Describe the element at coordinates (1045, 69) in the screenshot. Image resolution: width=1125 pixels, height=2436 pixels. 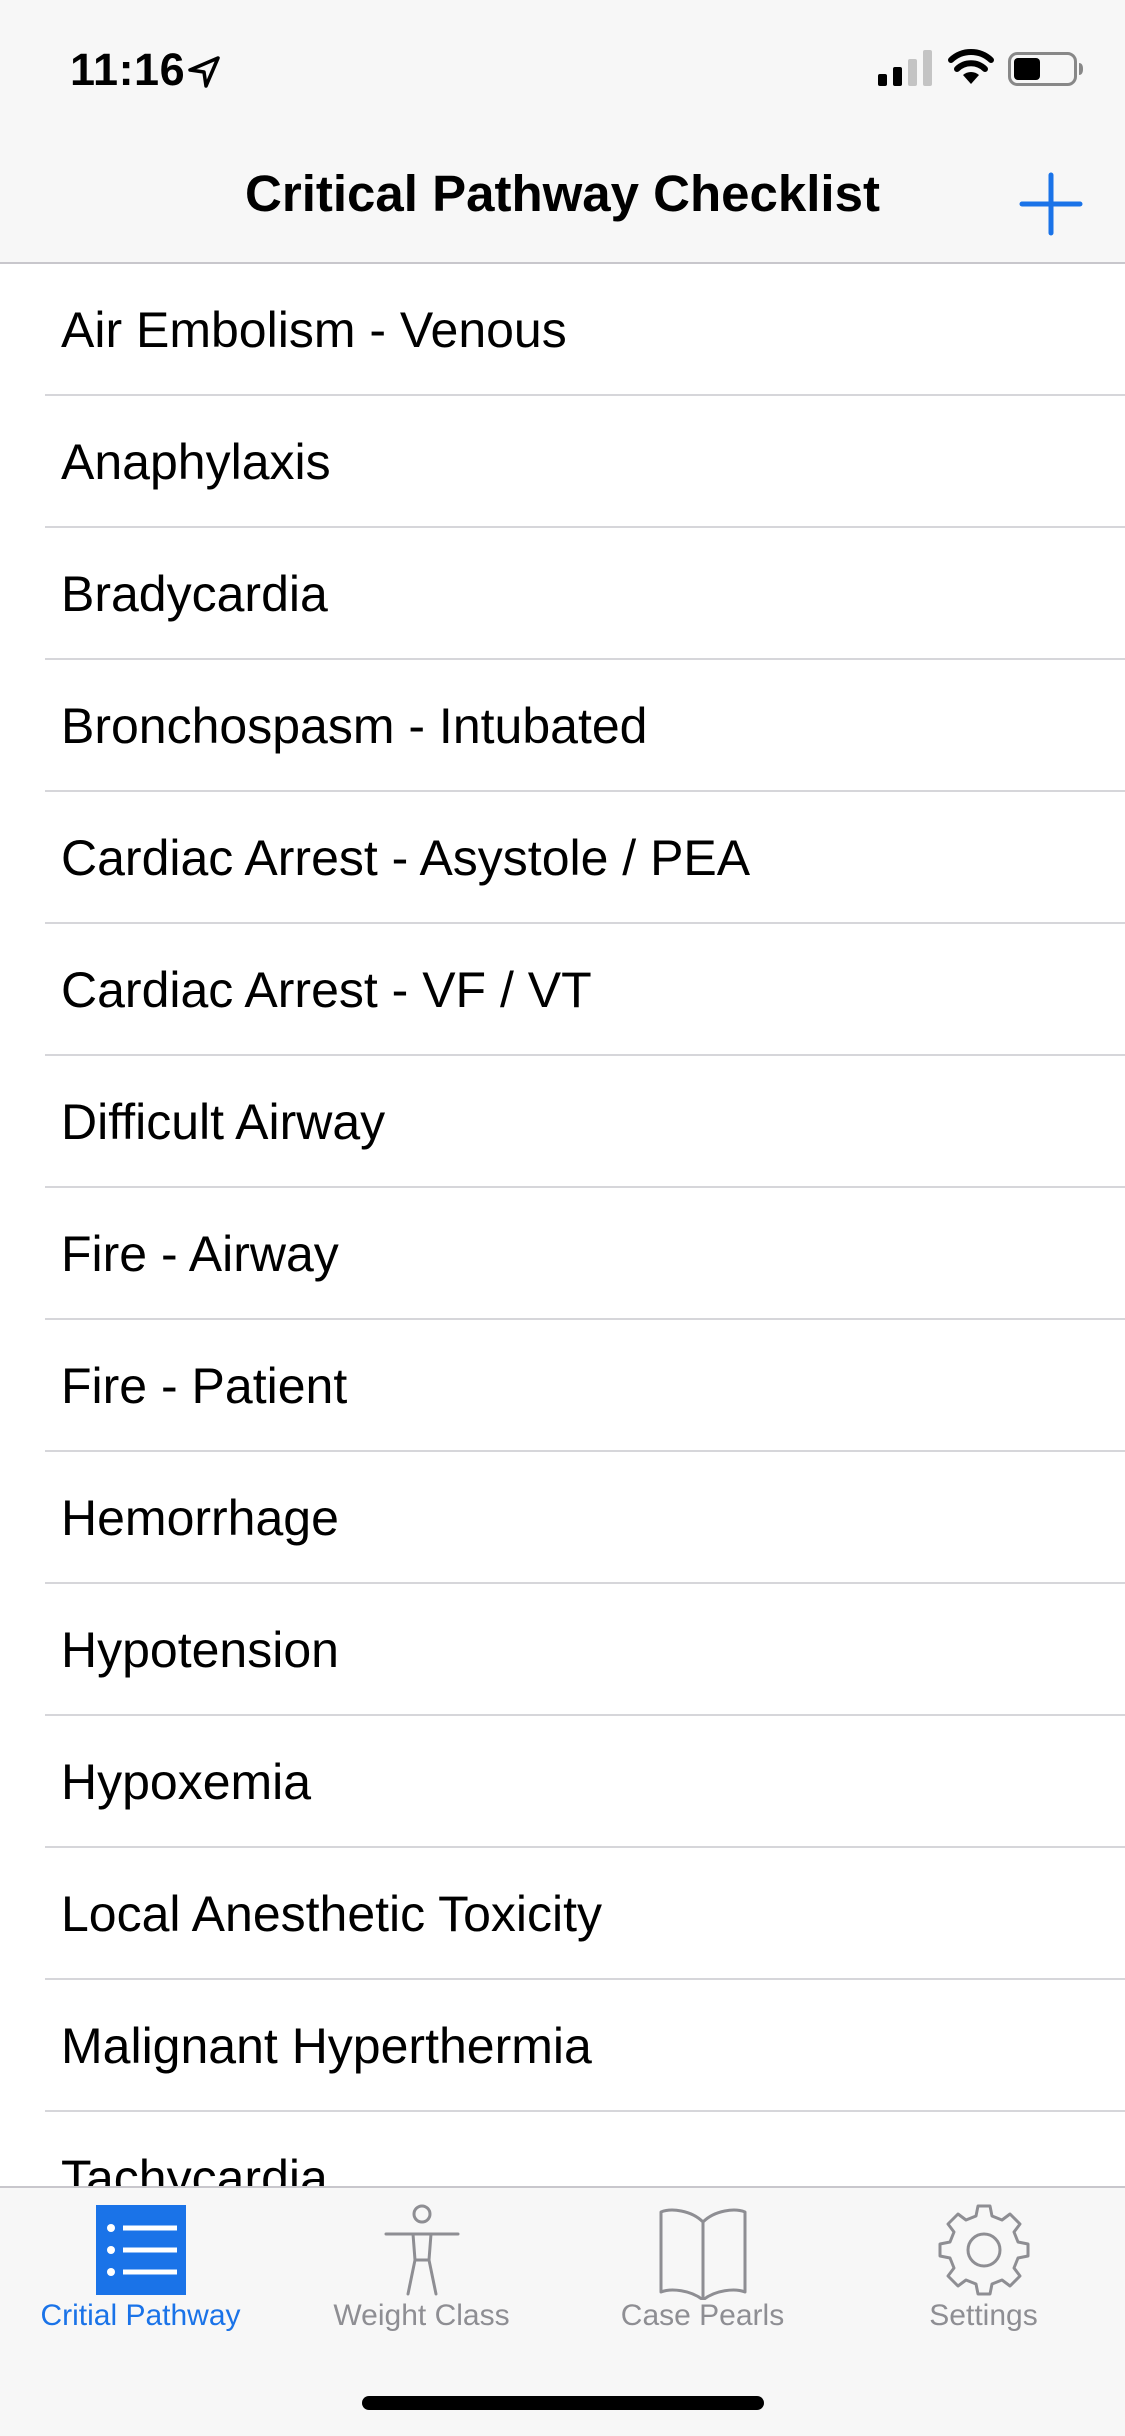
I see `battery-icon` at that location.